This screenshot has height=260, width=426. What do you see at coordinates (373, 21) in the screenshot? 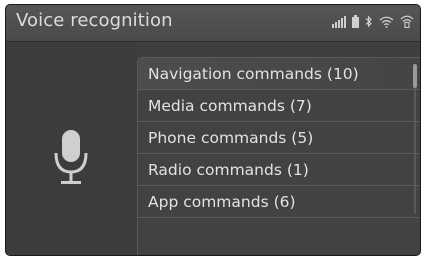
I see `status-icons` at bounding box center [373, 21].